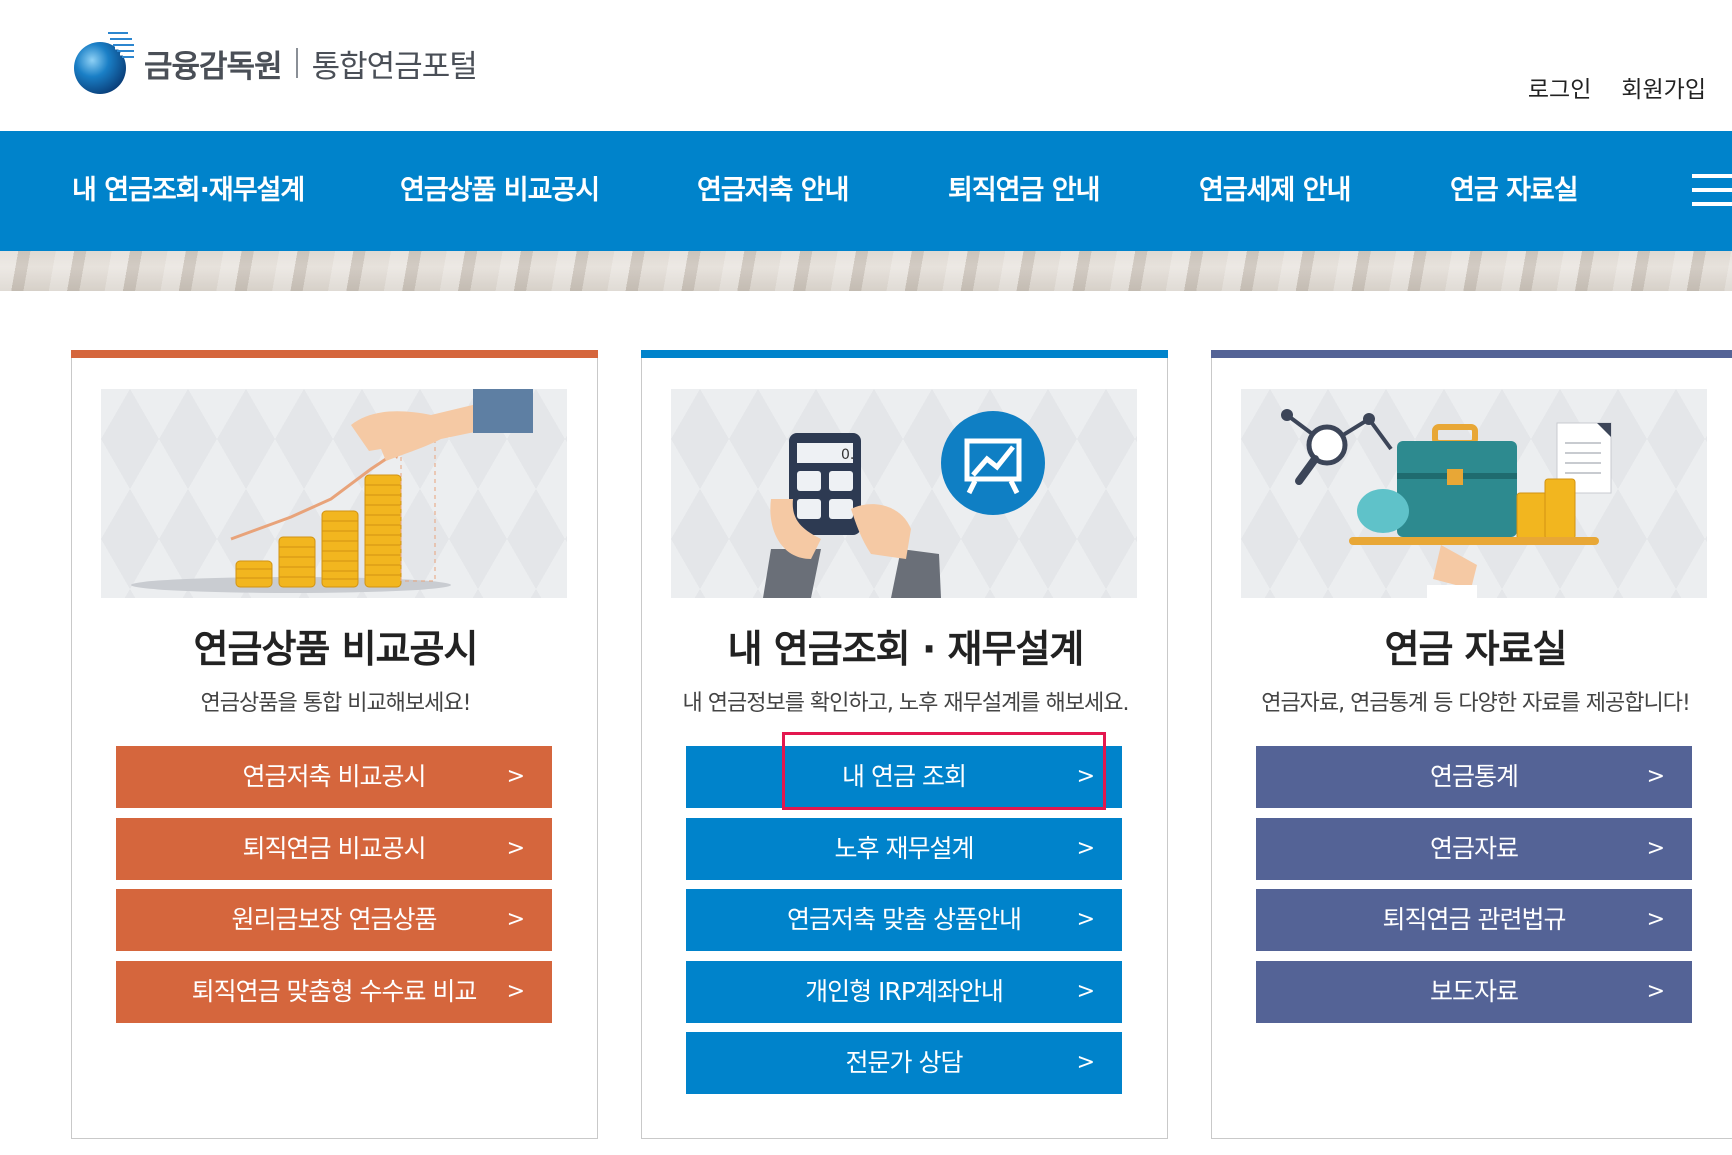  What do you see at coordinates (336, 703) in the screenshot?
I see `card-description: 연금상품을 통합 비교해보세요!` at bounding box center [336, 703].